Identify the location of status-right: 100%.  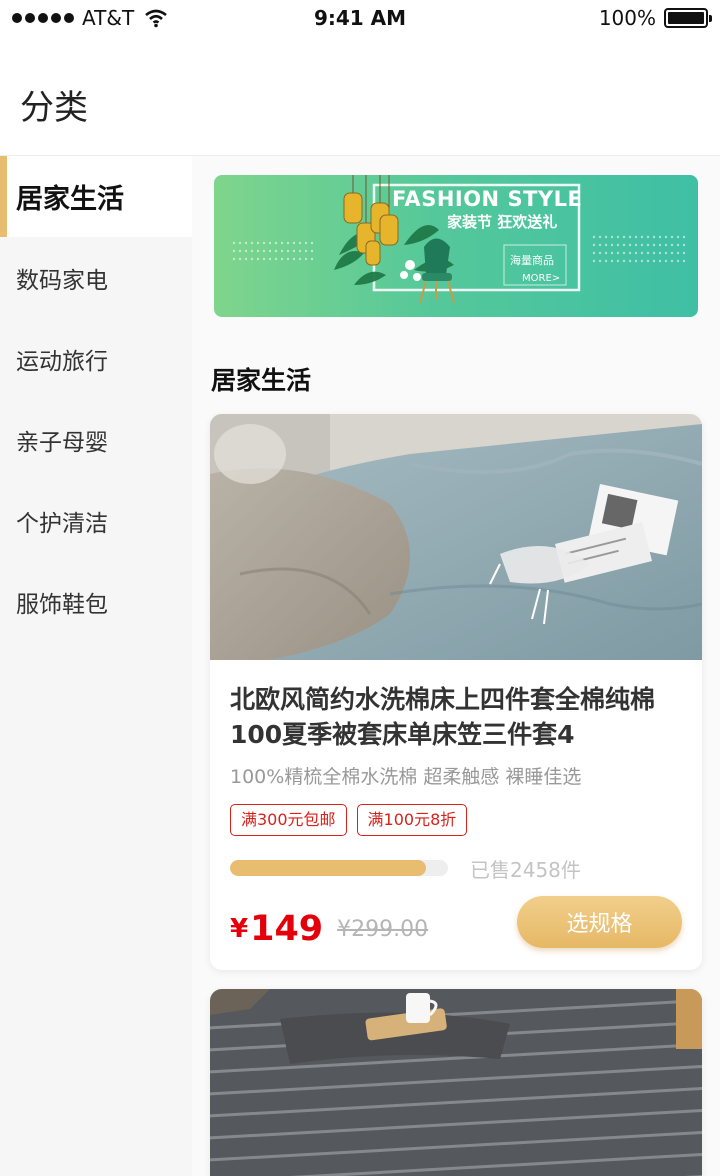
(655, 18).